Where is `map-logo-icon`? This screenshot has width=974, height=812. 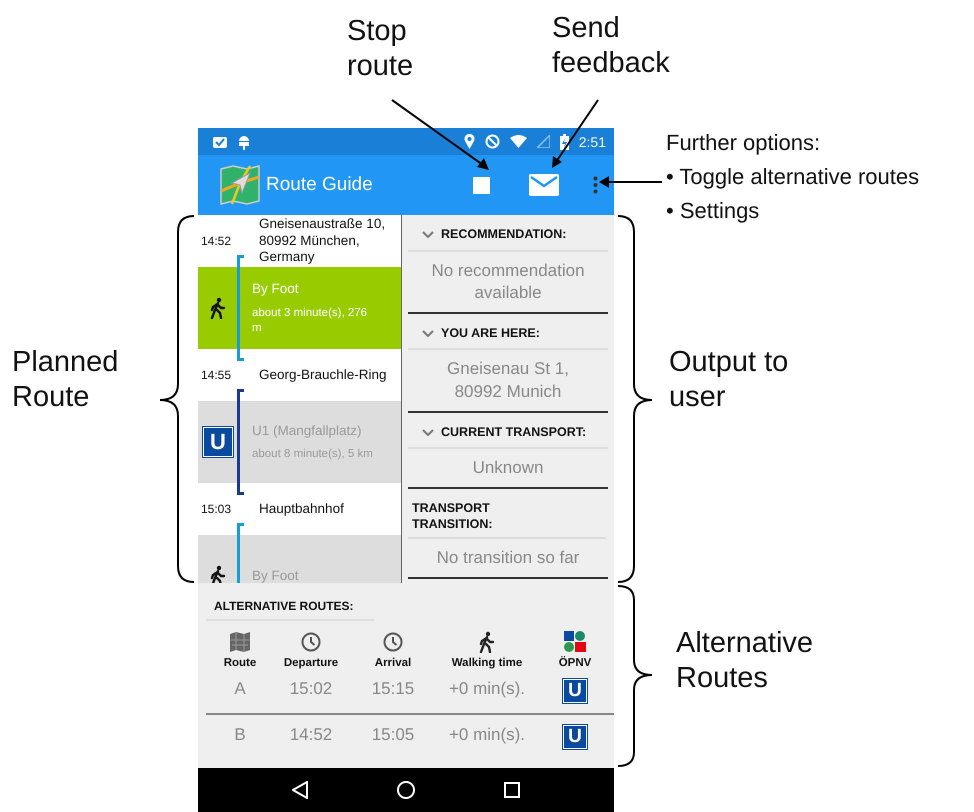
map-logo-icon is located at coordinates (240, 185).